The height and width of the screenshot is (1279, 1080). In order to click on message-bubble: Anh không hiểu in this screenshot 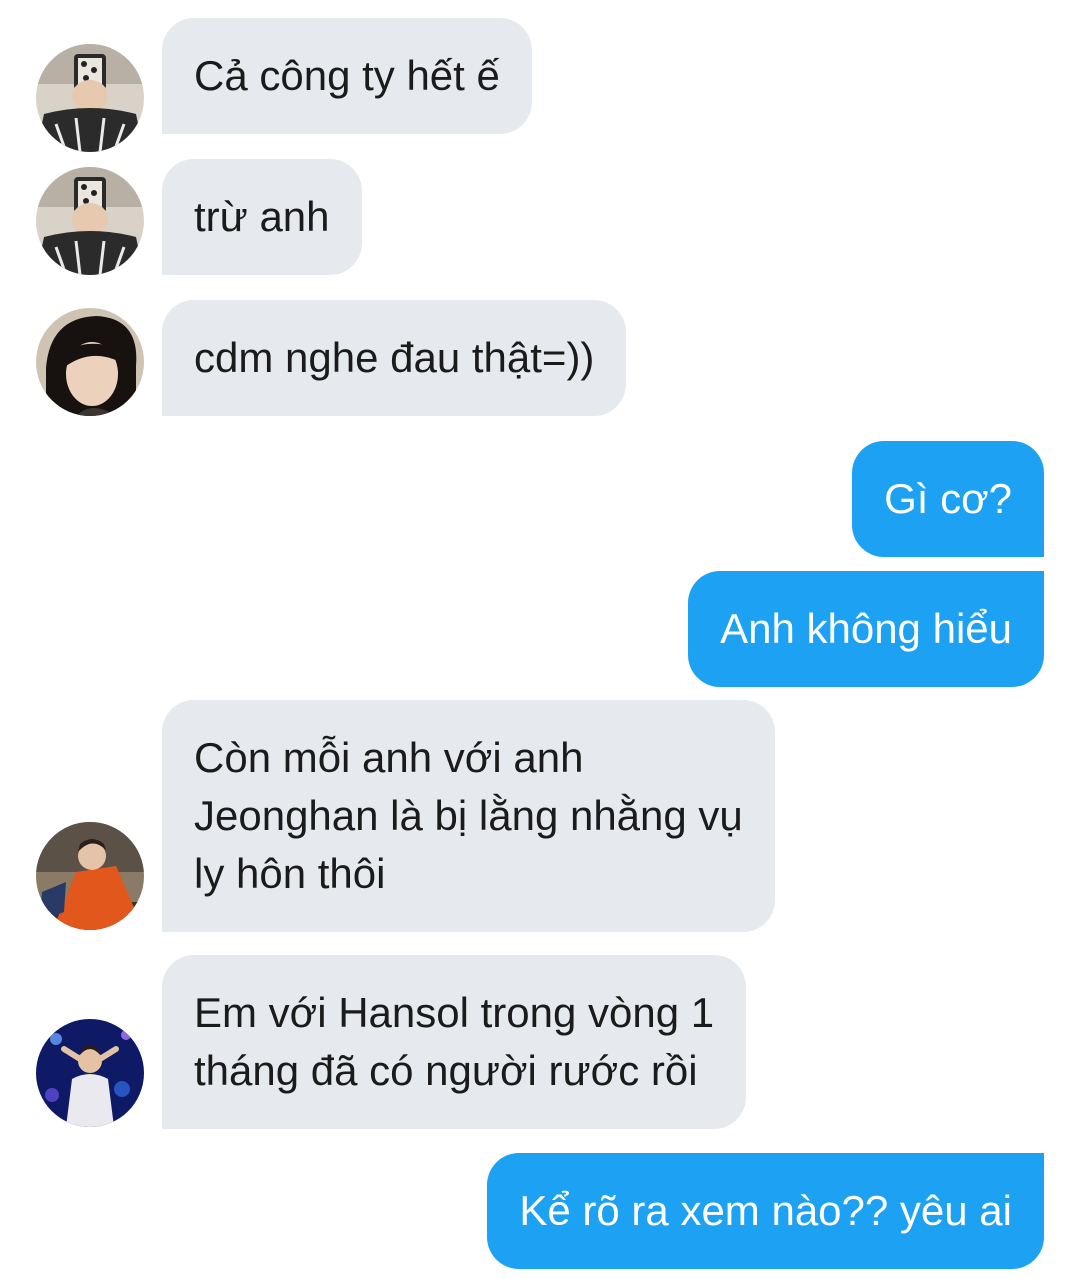, I will do `click(866, 629)`.